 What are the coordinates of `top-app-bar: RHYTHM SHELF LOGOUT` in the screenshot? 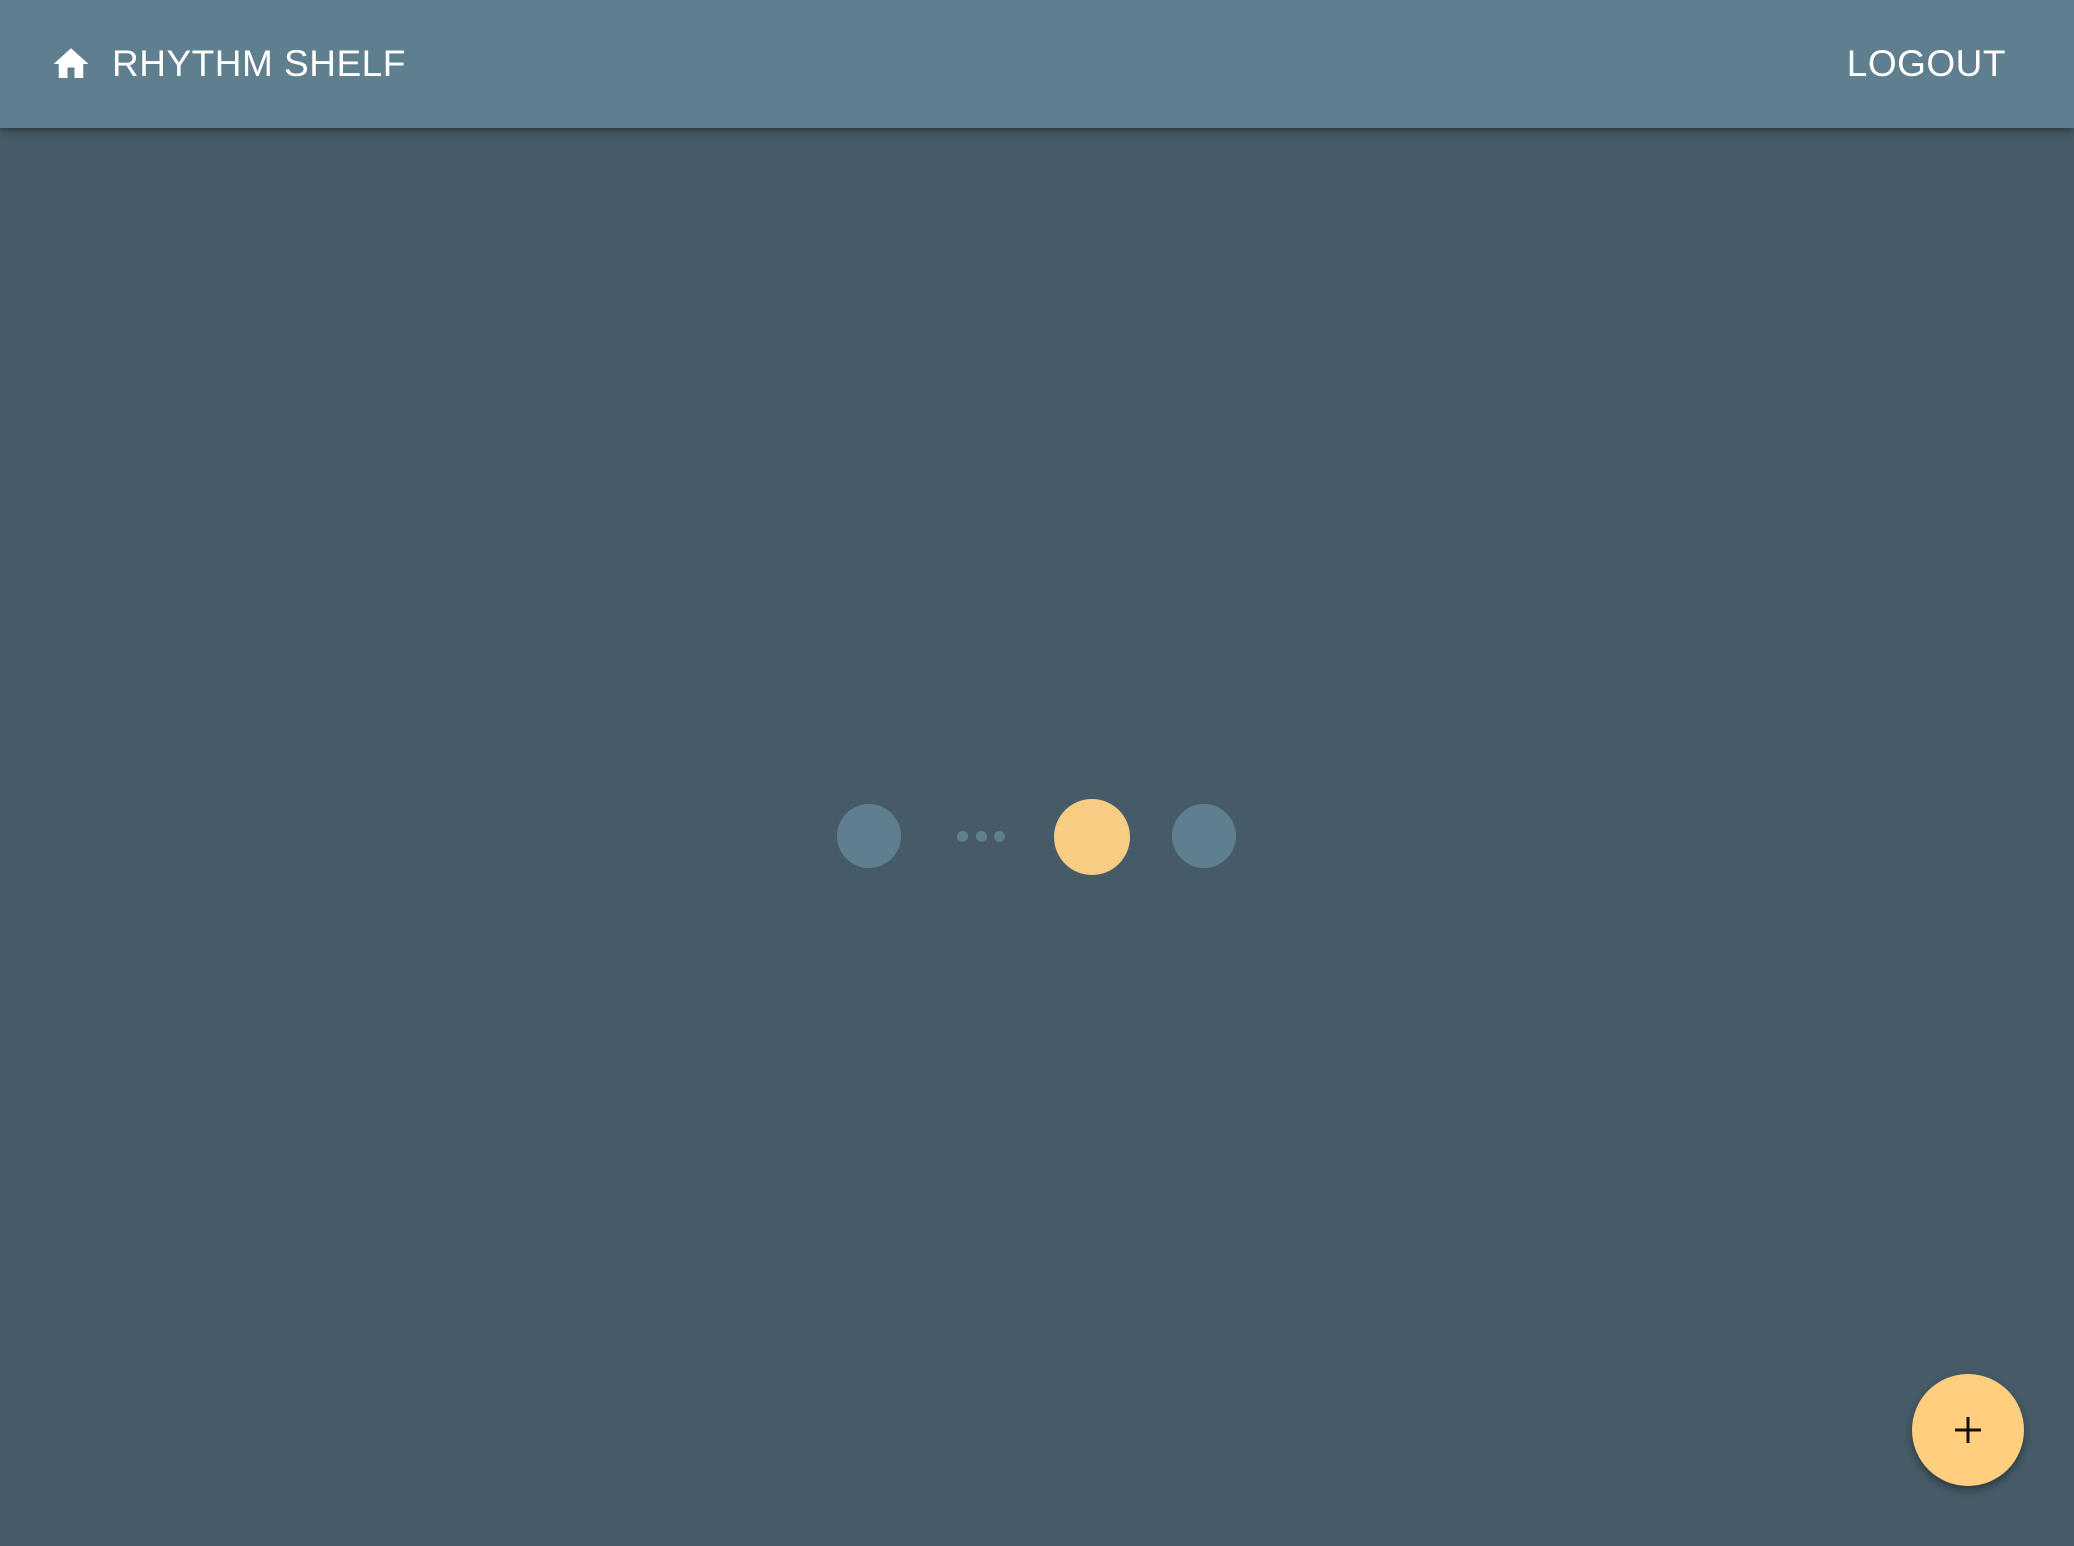 It's located at (1037, 64).